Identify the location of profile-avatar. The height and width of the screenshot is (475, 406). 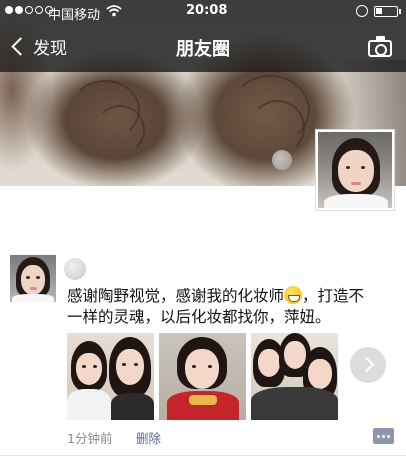
(355, 170).